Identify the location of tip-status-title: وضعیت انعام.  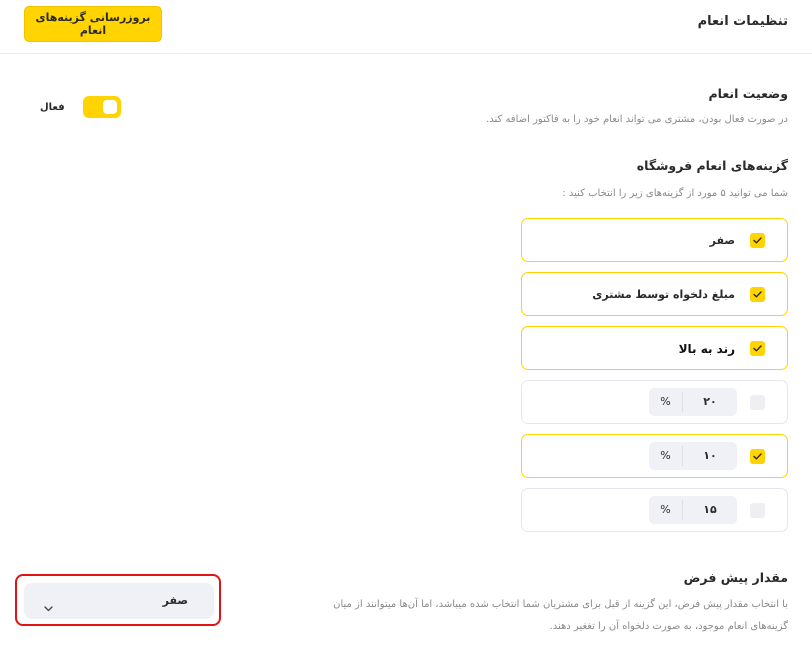
(748, 93).